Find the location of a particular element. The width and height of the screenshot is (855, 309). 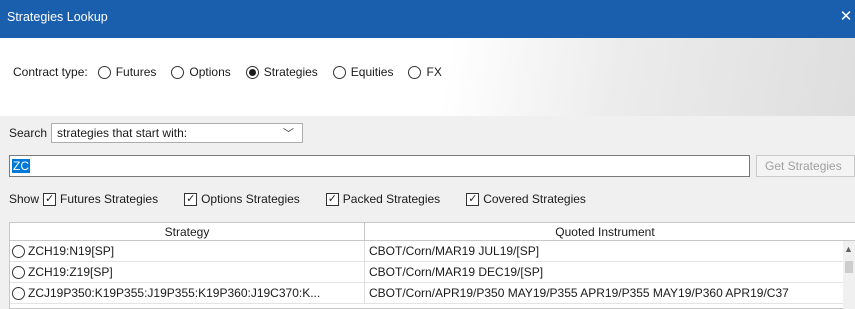

radio-label: FX is located at coordinates (434, 72).